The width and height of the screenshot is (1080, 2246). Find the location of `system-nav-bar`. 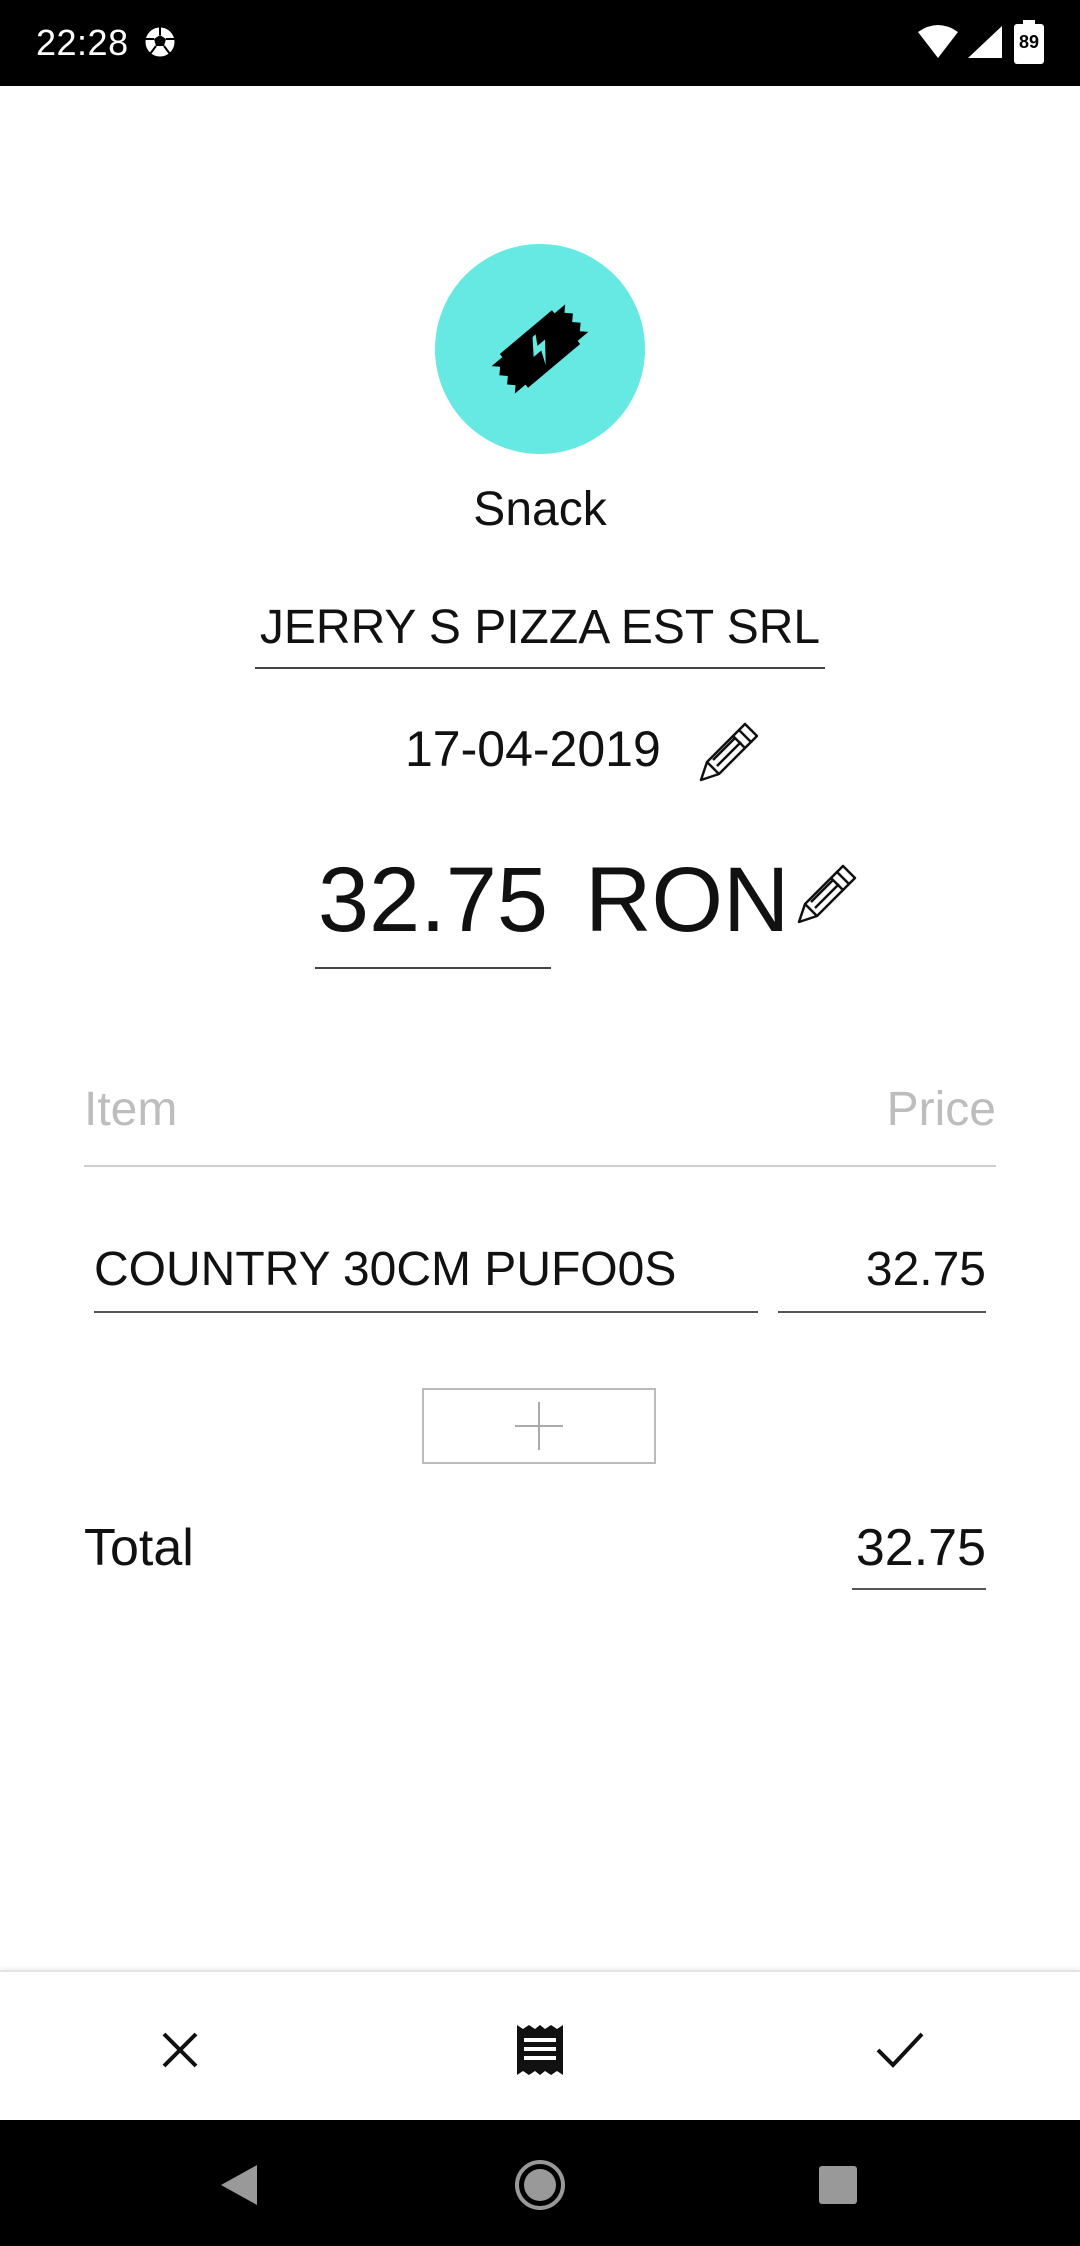

system-nav-bar is located at coordinates (540, 2183).